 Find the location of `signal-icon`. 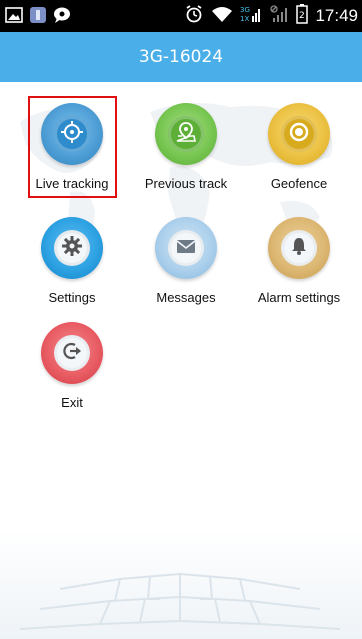

signal-icon is located at coordinates (279, 16).